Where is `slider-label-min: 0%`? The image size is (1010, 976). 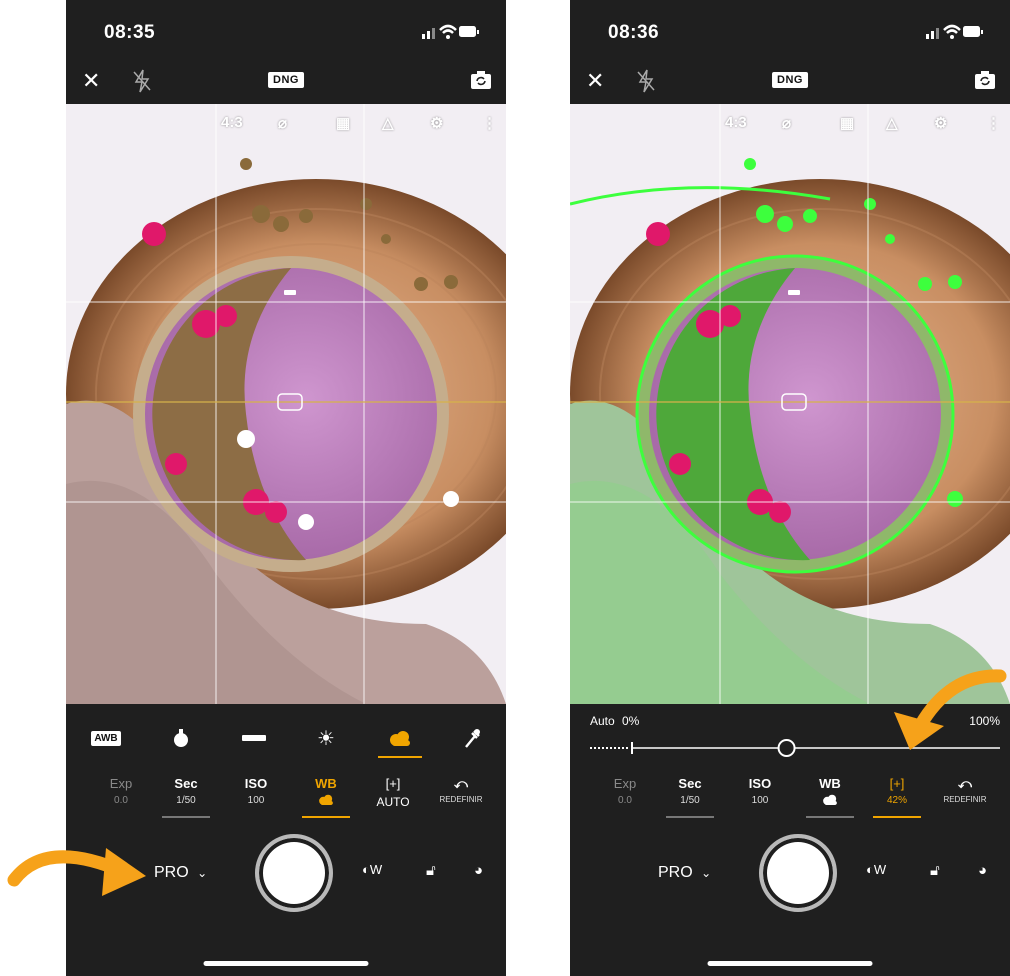 slider-label-min: 0% is located at coordinates (631, 721).